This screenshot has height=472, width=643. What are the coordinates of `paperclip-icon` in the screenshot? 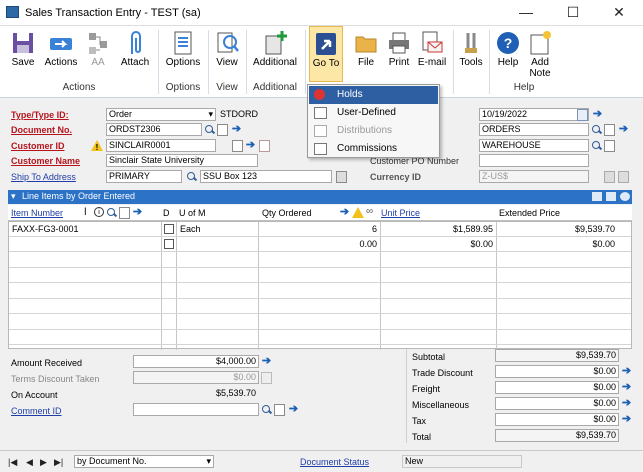 It's located at (136, 42).